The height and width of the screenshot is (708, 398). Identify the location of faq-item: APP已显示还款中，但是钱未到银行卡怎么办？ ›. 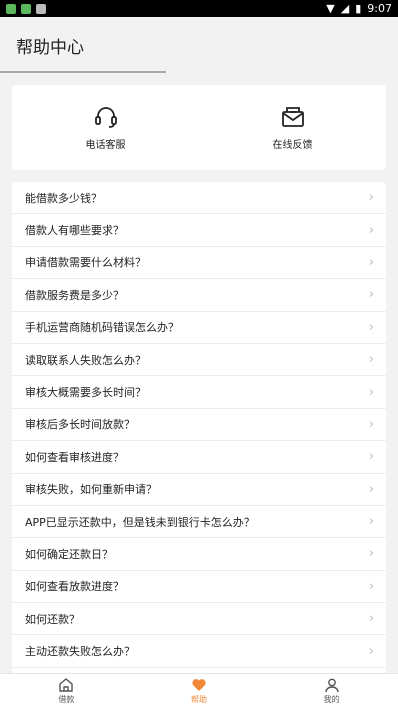
(199, 522).